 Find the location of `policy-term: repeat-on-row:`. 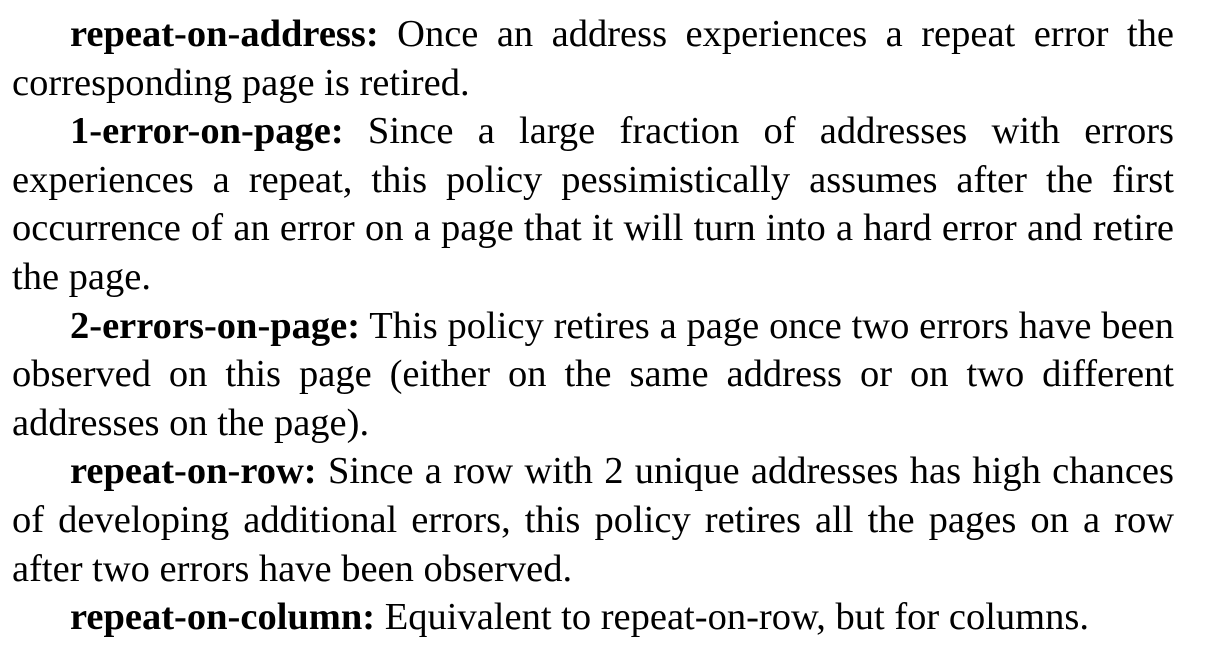

policy-term: repeat-on-row: is located at coordinates (193, 471).